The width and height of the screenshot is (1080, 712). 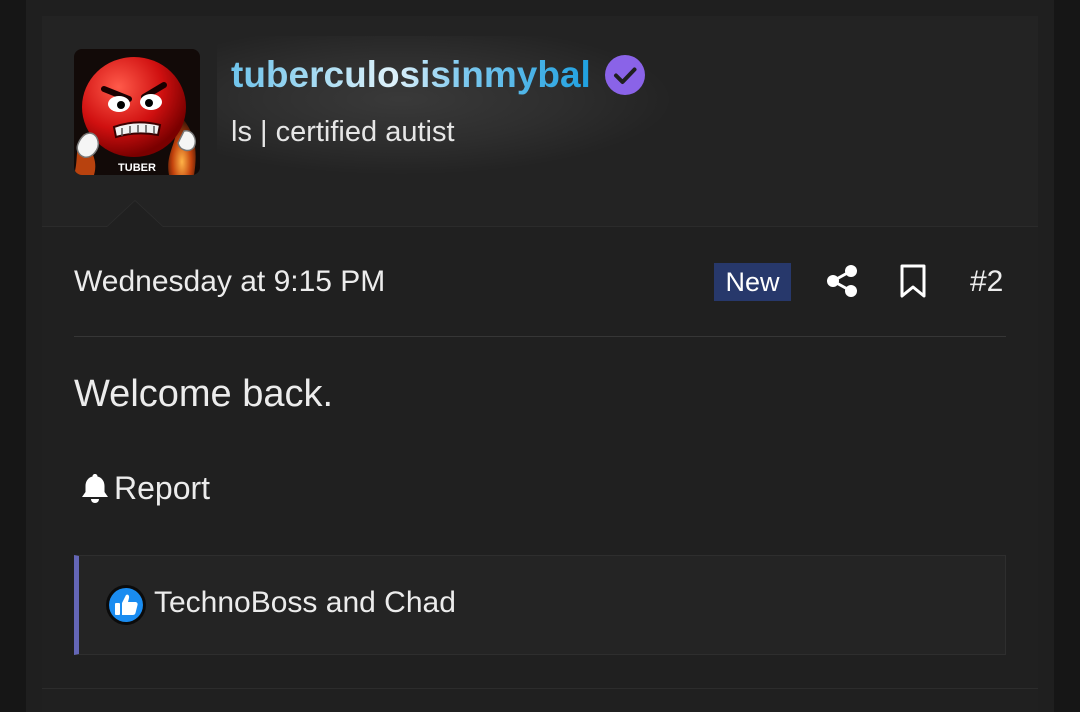 I want to click on post-meta-bar: Wednesday at 9:15 PM New #2, so click(x=540, y=296).